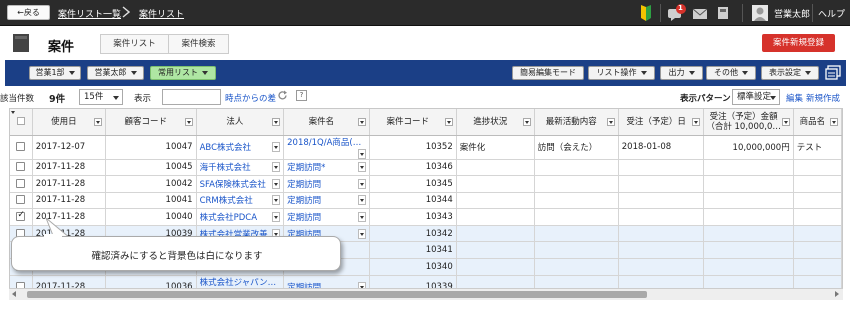 This screenshot has width=850, height=309. I want to click on cell-corp: 株式会社PDCA, so click(240, 217).